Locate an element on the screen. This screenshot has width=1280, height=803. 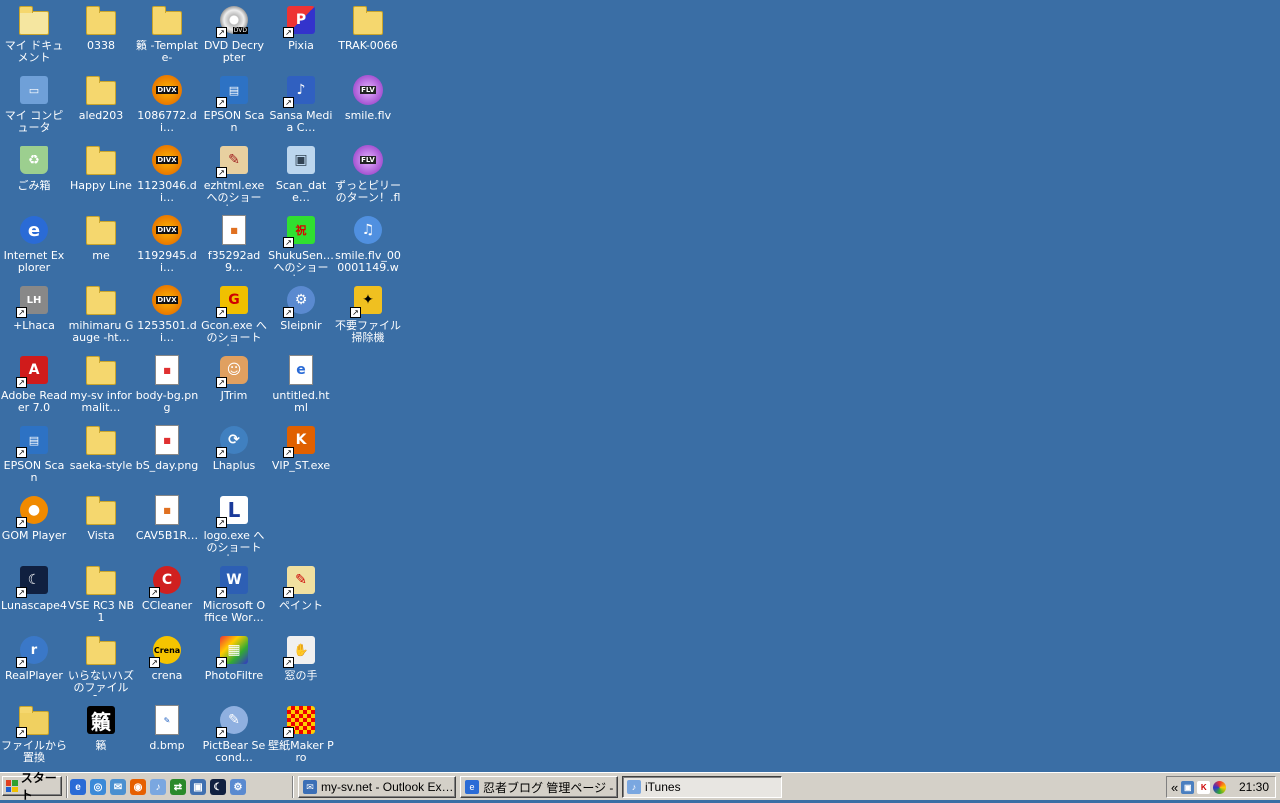
quick-launch-screen-icon: ▣ is located at coordinates (198, 787).